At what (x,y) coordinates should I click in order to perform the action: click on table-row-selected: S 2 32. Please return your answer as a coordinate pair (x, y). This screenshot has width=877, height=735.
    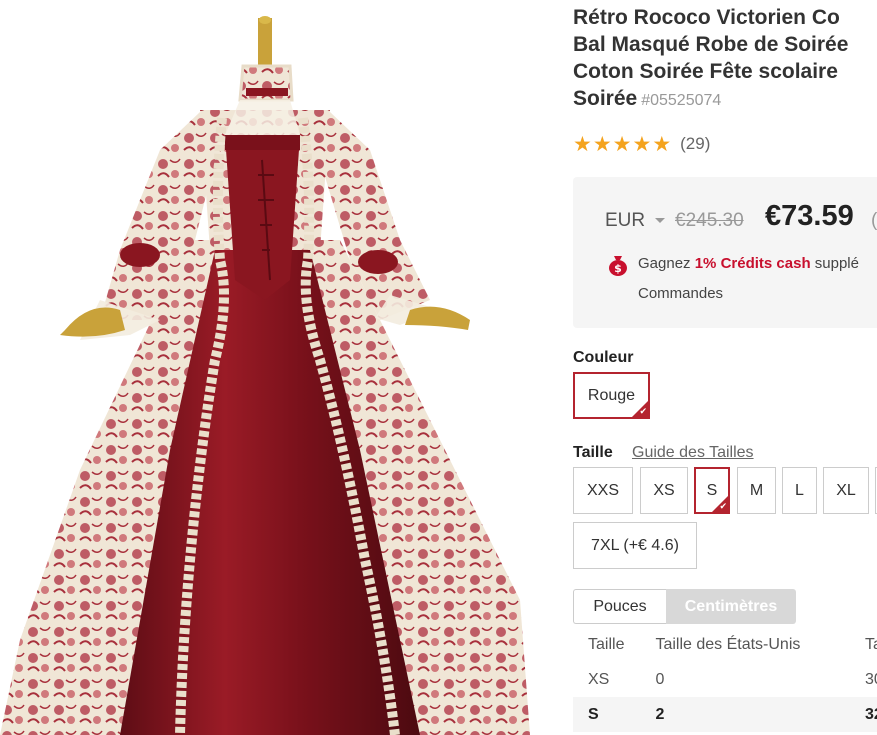
    Looking at the image, I should click on (725, 714).